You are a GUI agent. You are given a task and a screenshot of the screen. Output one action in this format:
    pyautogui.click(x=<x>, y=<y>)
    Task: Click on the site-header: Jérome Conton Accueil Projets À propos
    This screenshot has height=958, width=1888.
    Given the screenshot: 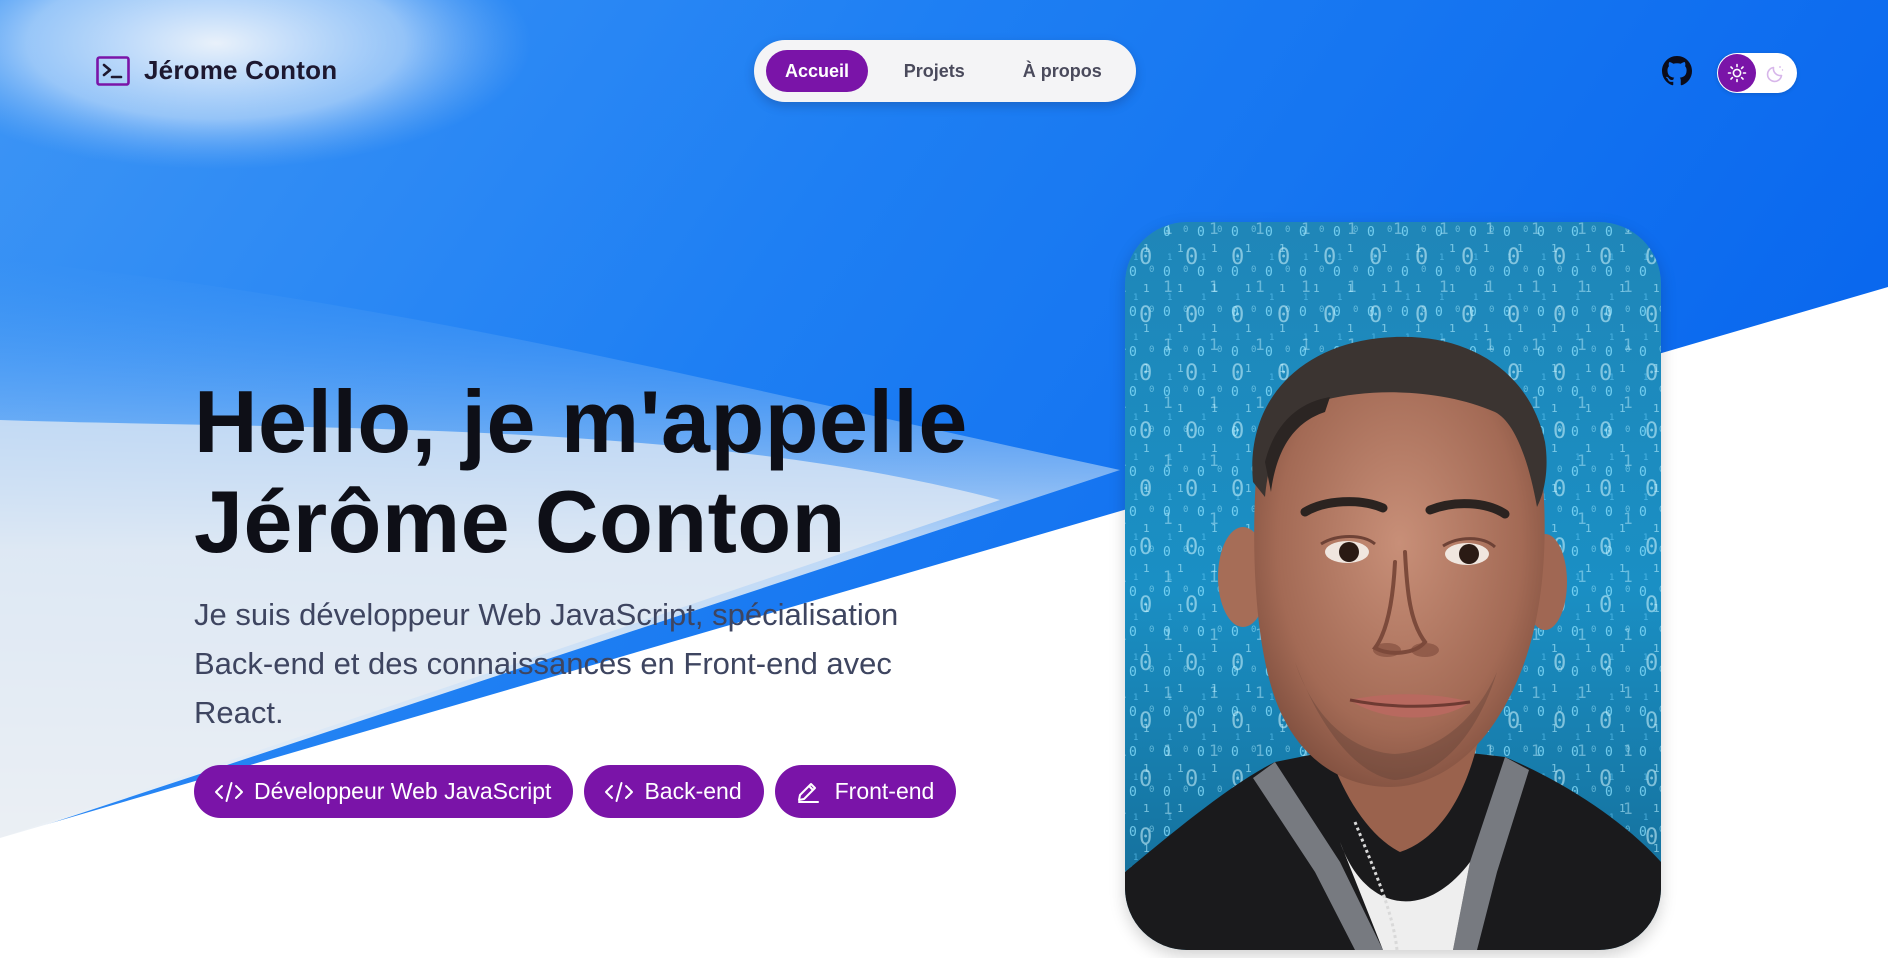 What is the action you would take?
    pyautogui.click(x=944, y=70)
    